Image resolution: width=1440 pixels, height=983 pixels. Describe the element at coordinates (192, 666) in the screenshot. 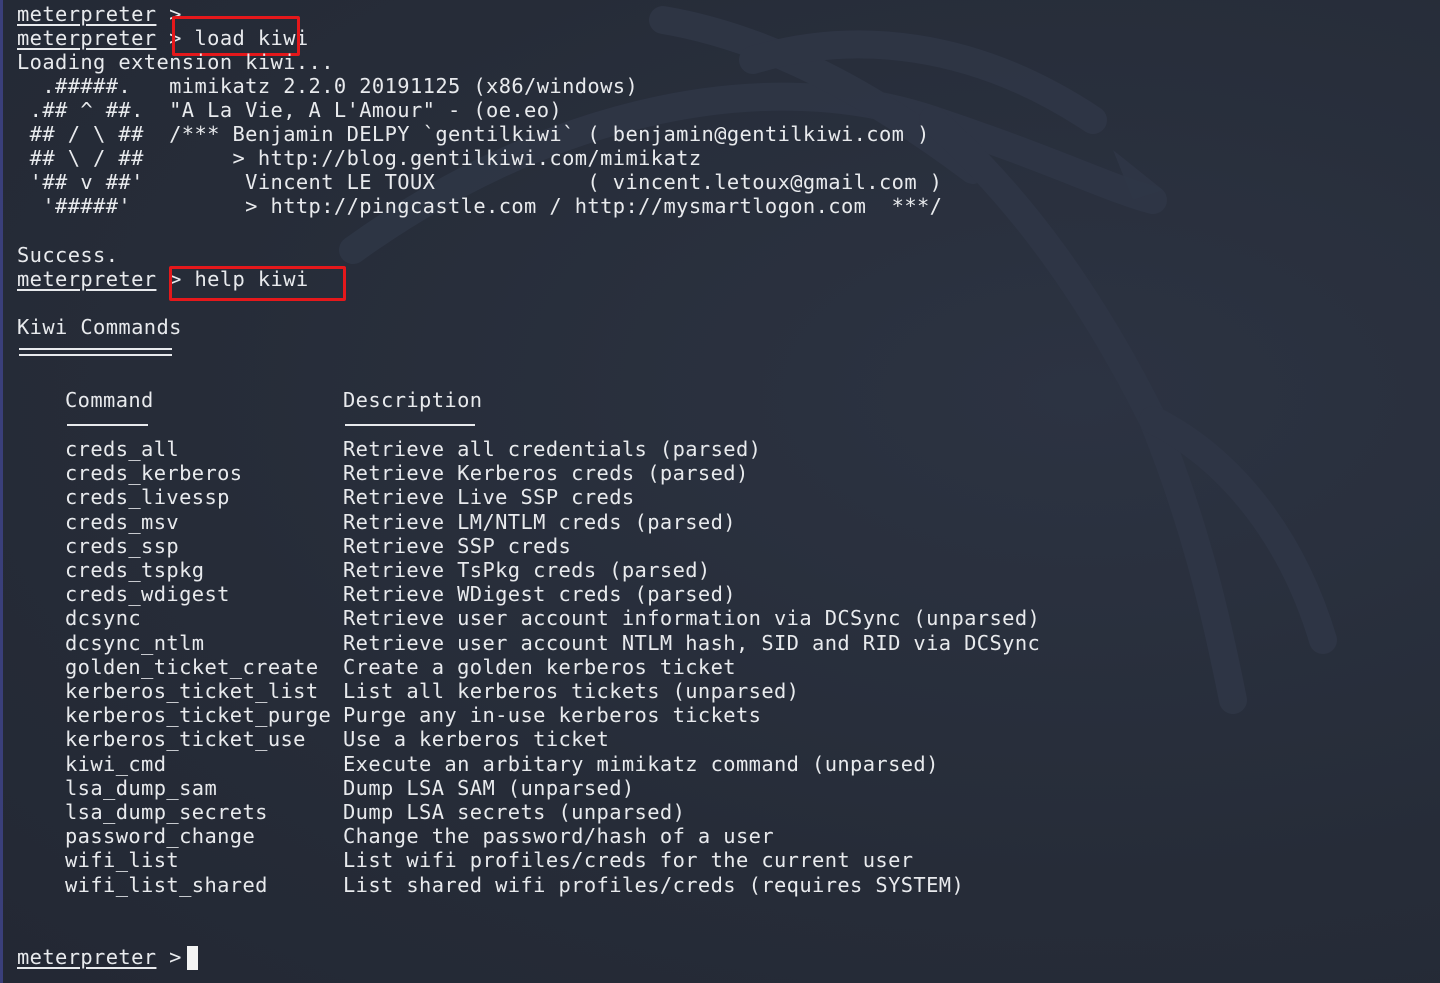

I see `table-row-command: golden_ticket_create` at that location.